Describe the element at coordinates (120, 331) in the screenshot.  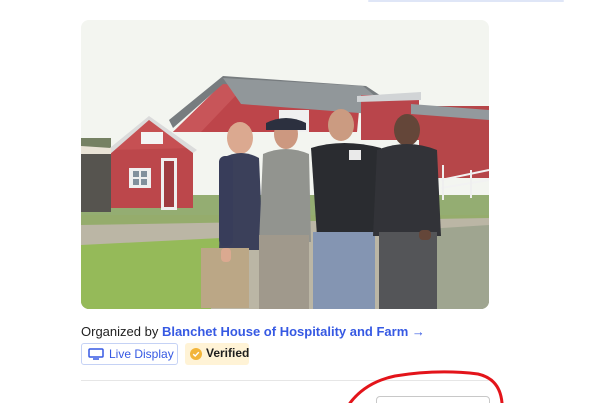
I see `organizer-prefix: Organized by` at that location.